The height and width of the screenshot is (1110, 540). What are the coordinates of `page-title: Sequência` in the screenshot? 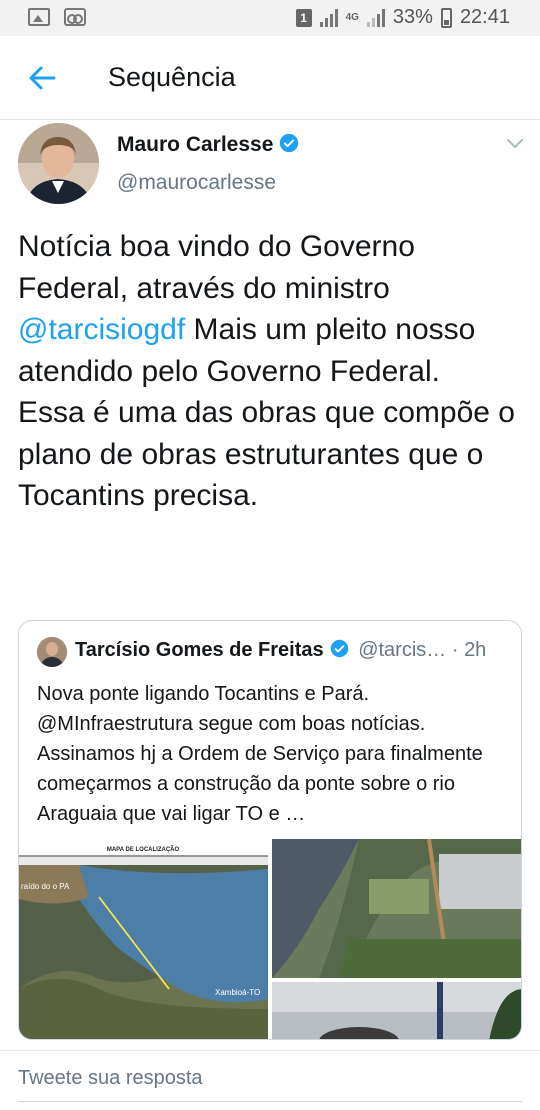 It's located at (172, 77).